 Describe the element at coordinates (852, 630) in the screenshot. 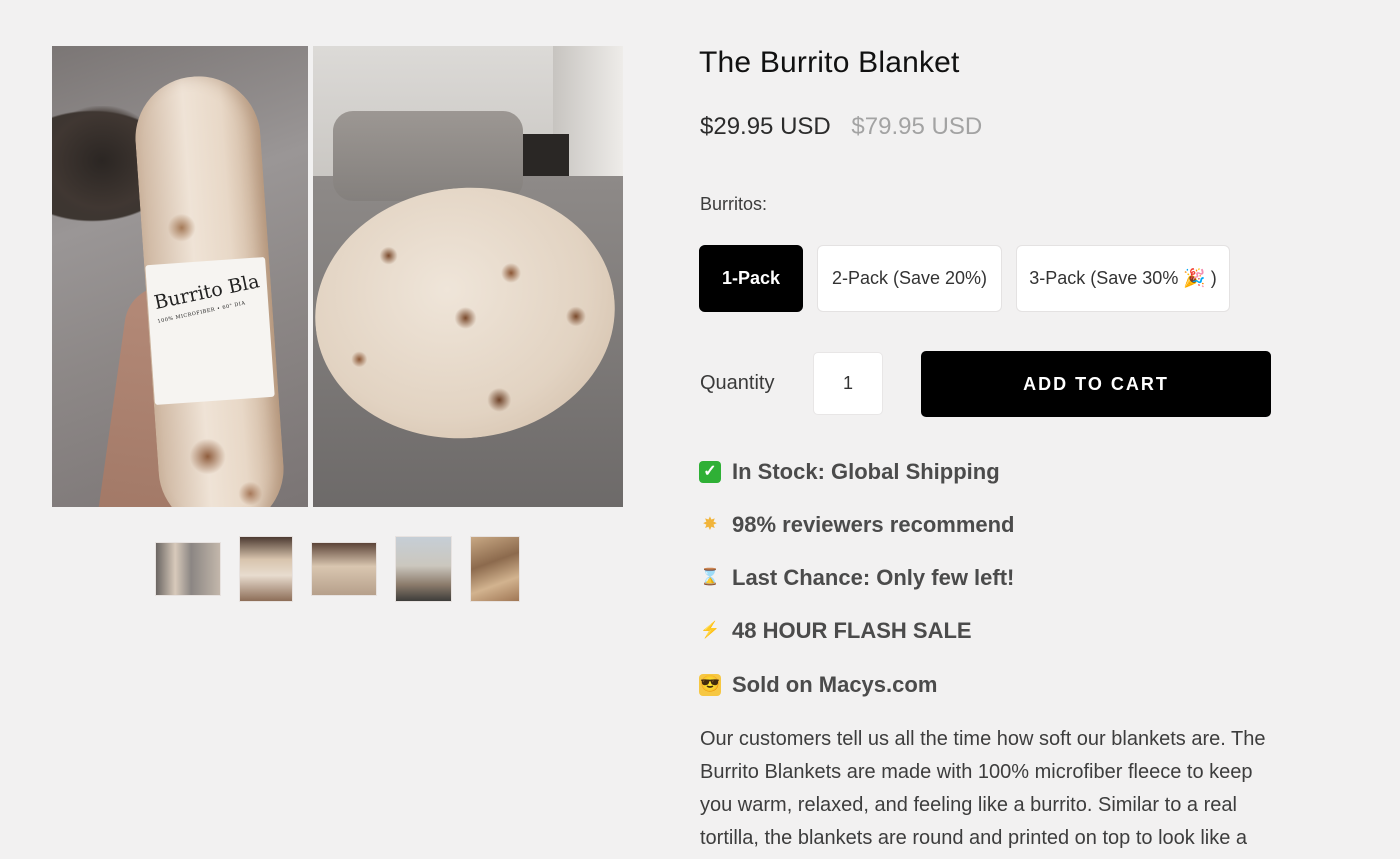

I see `feature-text: 48 HOUR FLASH SALE` at that location.